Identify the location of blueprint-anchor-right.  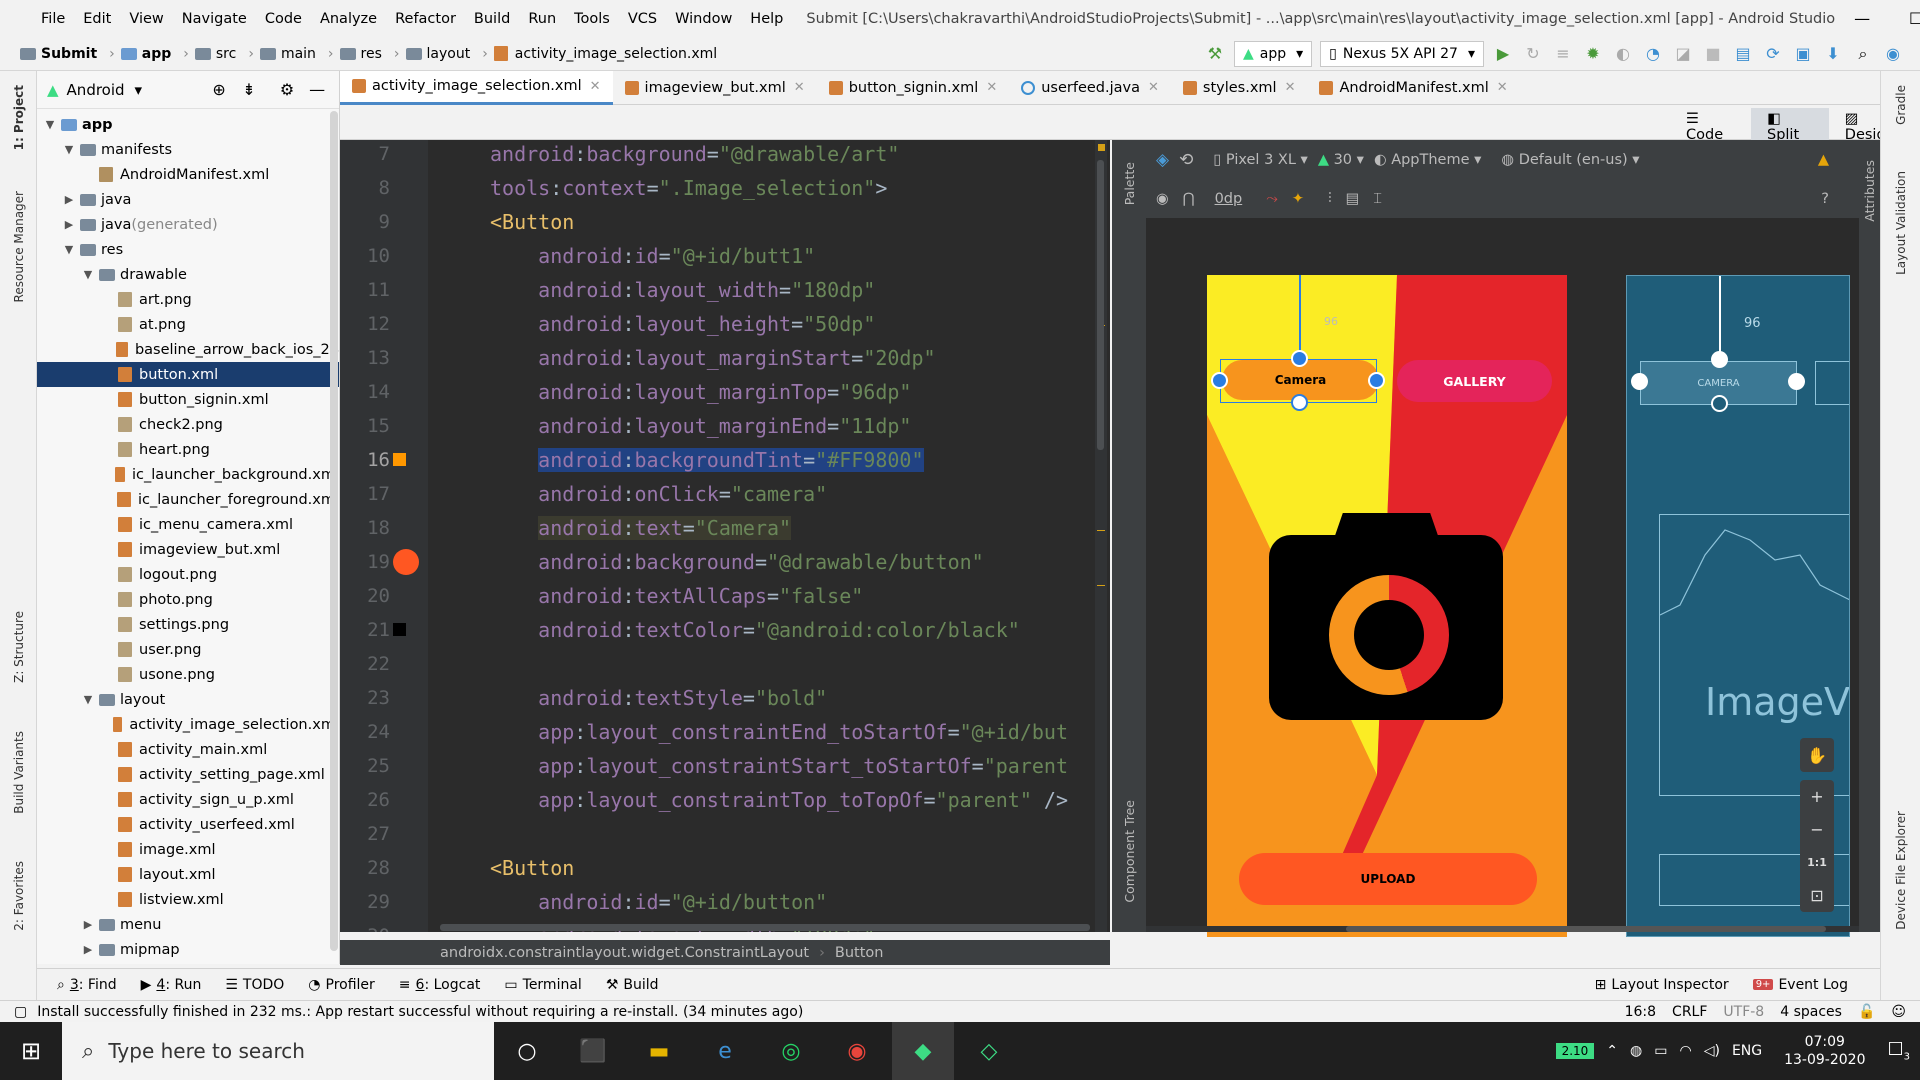
(1796, 381).